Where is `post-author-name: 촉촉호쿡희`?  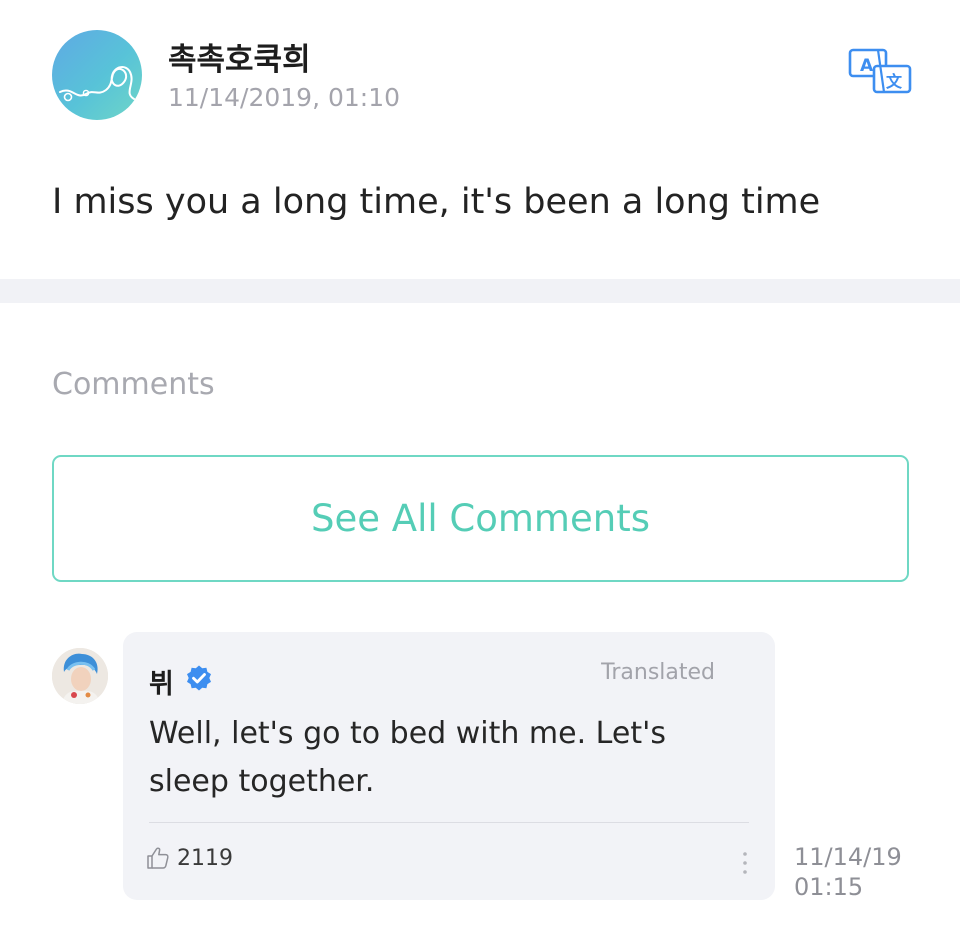
post-author-name: 촉촉호쿡희 is located at coordinates (239, 56).